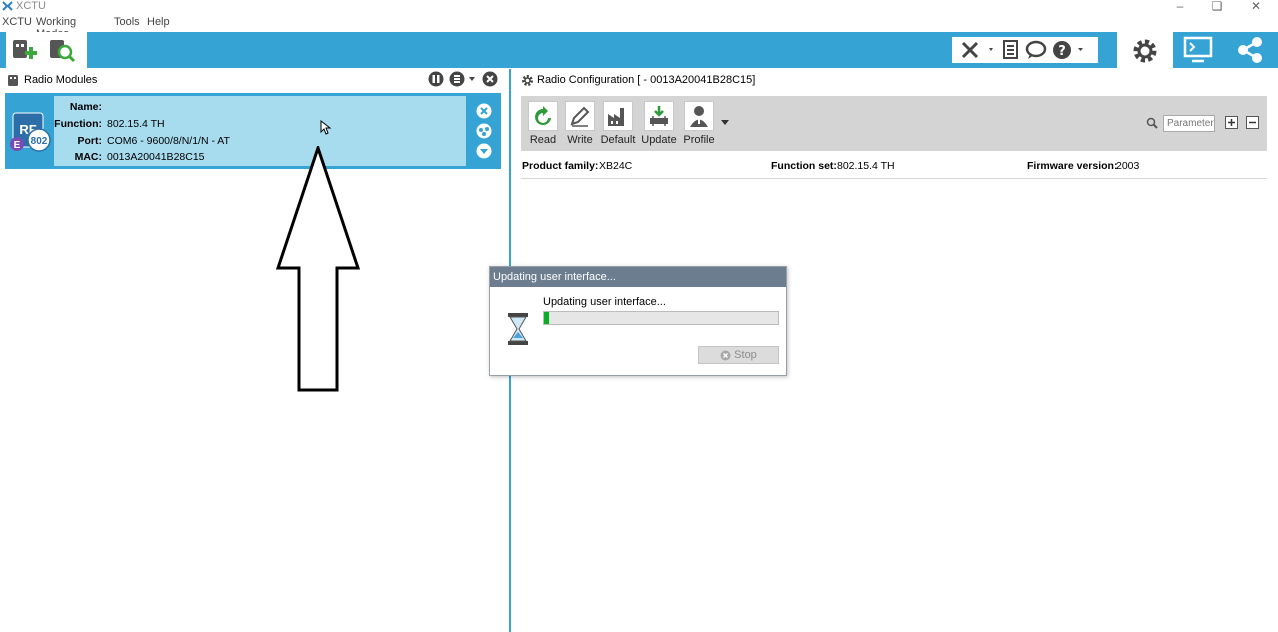 This screenshot has height=632, width=1278. Describe the element at coordinates (580, 116) in the screenshot. I see `write-icon` at that location.